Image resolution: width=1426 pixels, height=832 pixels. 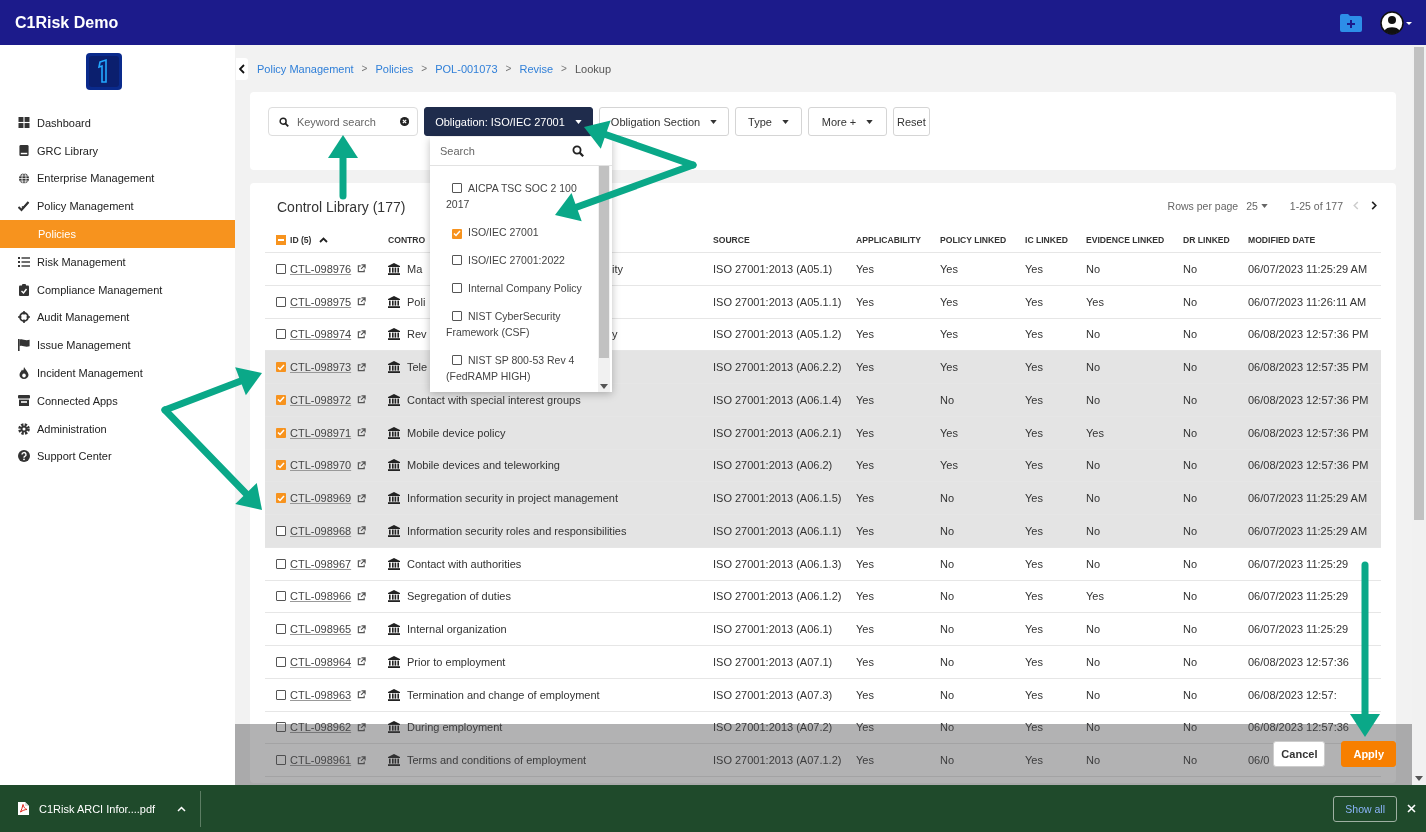 I want to click on show-all-button: Show all, so click(x=1365, y=808).